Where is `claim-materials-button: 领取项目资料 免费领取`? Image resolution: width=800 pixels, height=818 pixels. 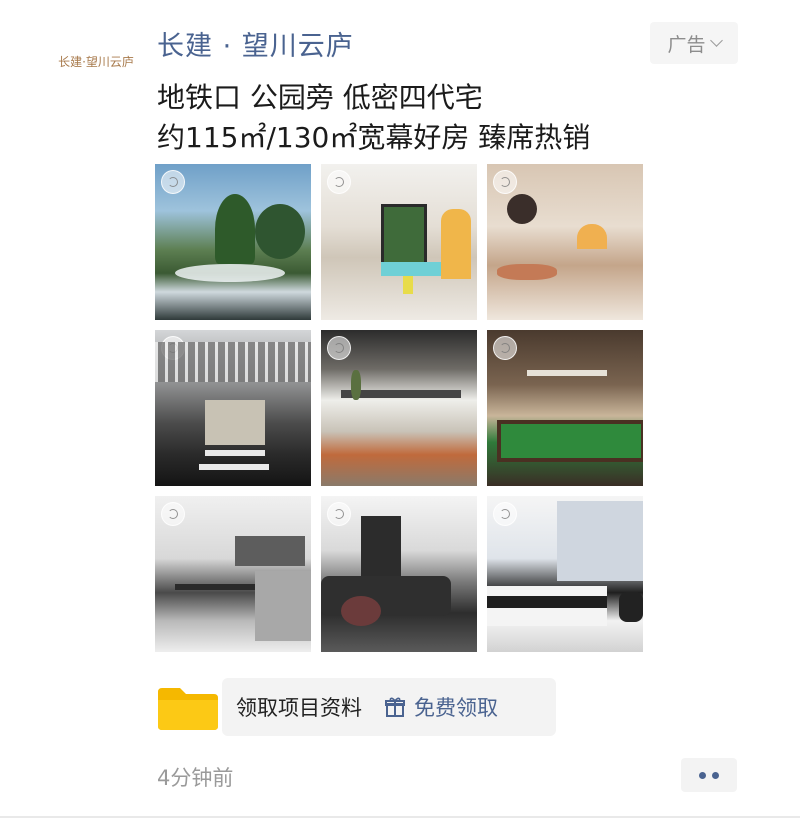
claim-materials-button: 领取项目资料 免费领取 is located at coordinates (389, 707).